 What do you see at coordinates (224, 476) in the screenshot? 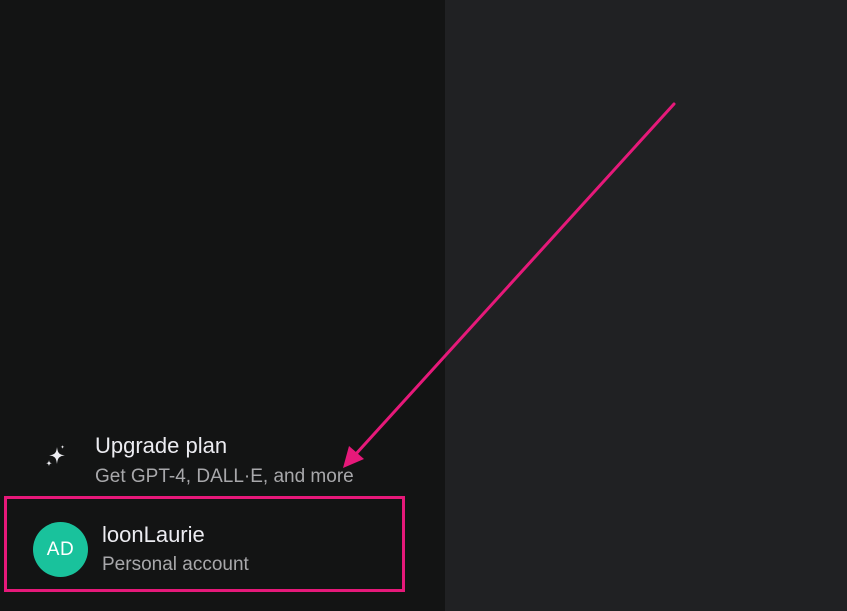
I see `upgrade-plan-subtitle: Get GPT-4, DALL·E, and more` at bounding box center [224, 476].